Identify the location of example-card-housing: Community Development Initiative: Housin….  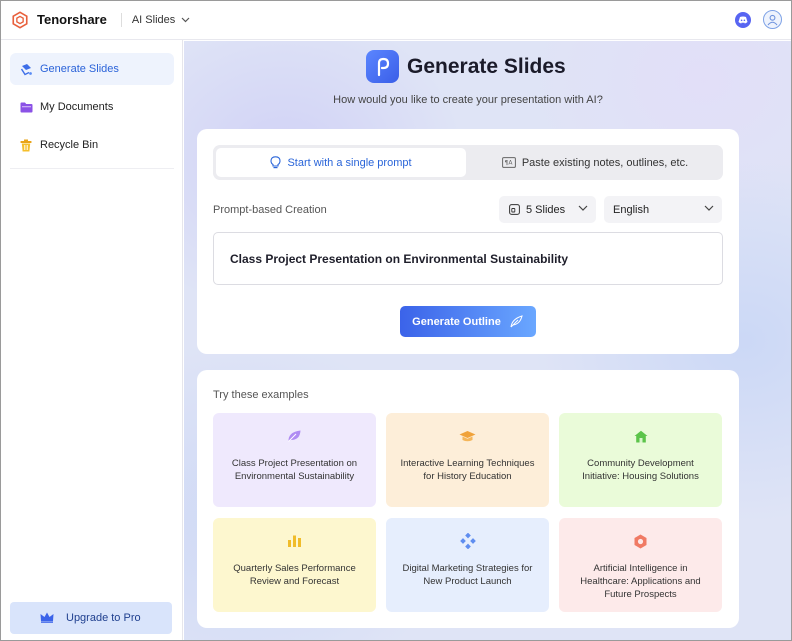
(640, 460).